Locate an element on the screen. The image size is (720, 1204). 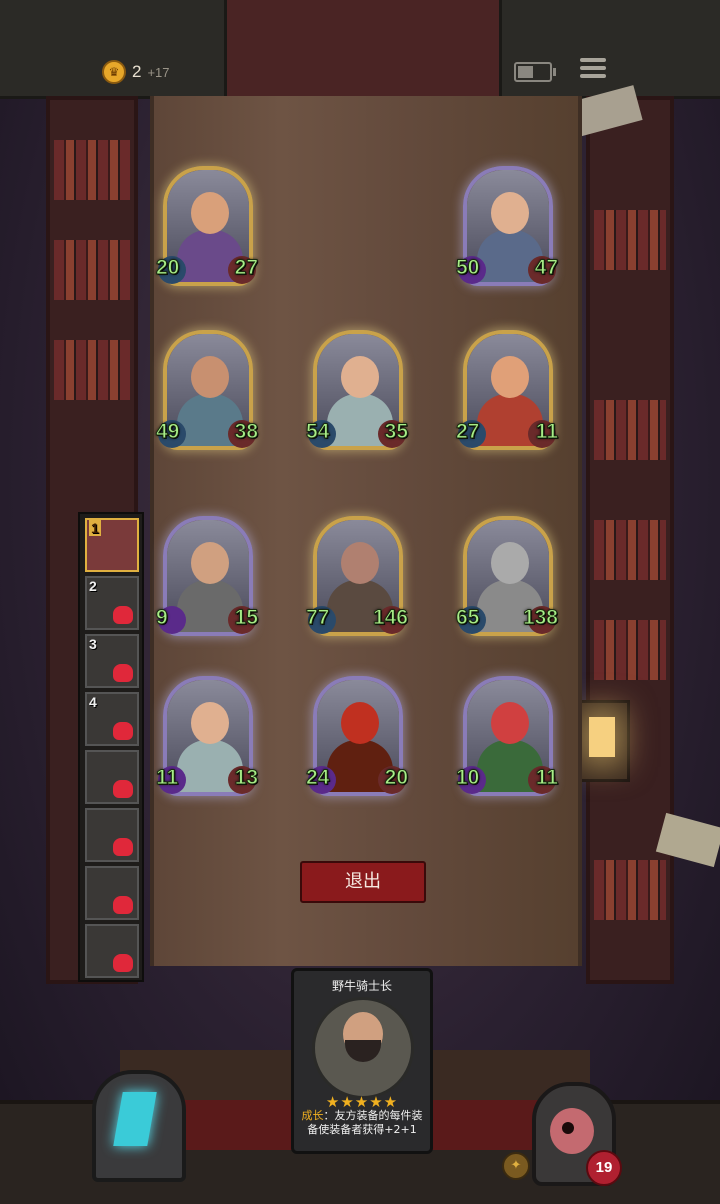
gold-amount: 2 is located at coordinates (137, 71).